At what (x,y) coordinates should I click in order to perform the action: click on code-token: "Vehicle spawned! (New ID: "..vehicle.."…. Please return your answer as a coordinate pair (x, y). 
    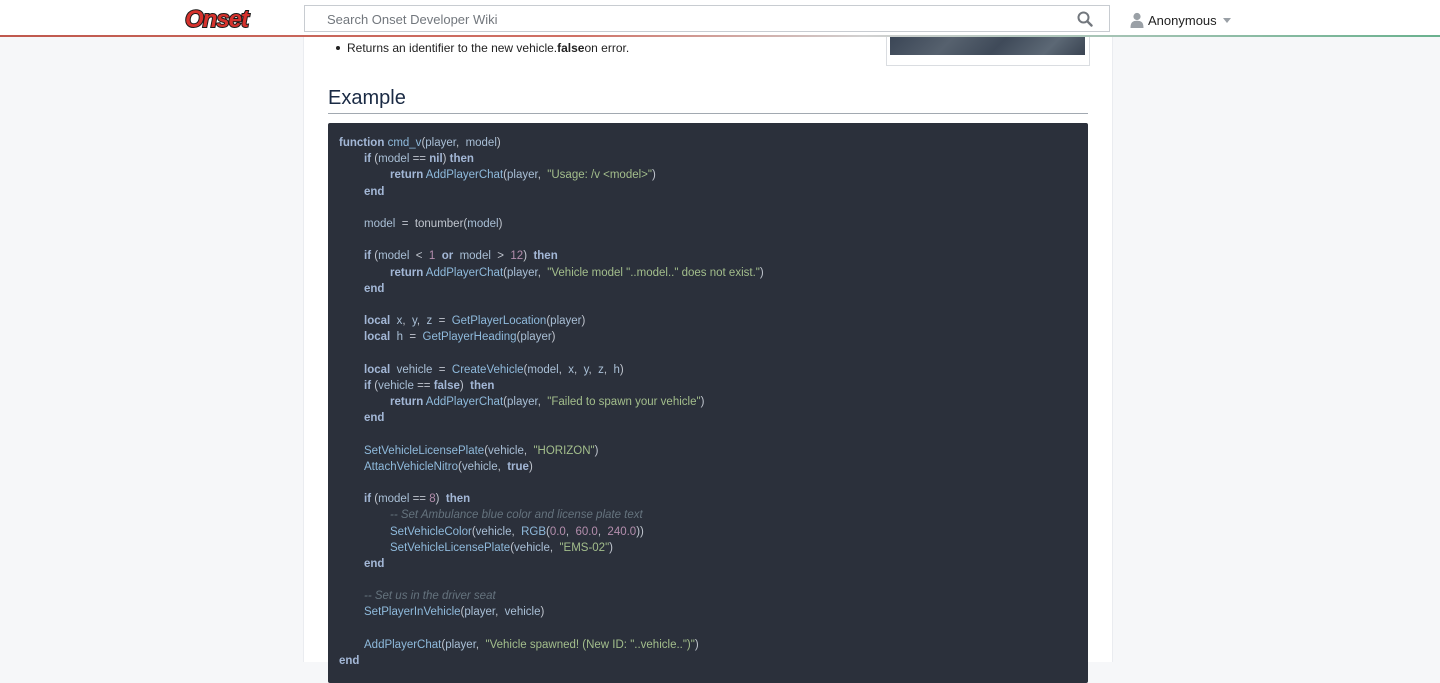
    Looking at the image, I should click on (590, 644).